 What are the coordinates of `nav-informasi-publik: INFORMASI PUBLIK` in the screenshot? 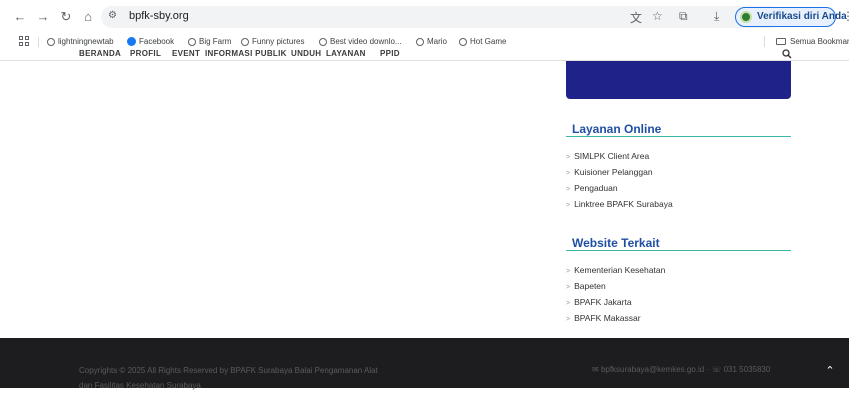 It's located at (246, 53).